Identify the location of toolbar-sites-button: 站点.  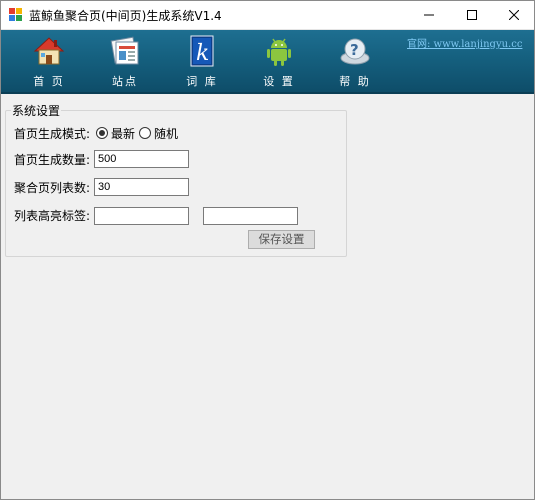
(125, 62).